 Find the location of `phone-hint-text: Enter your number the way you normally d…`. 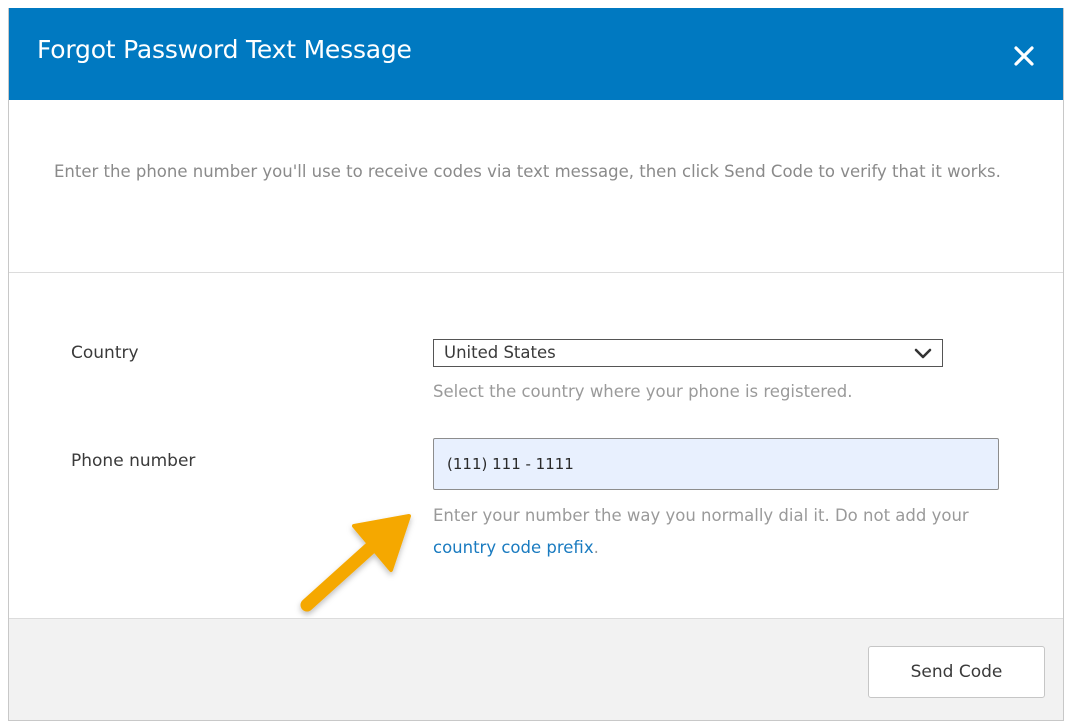

phone-hint-text: Enter your number the way you normally d… is located at coordinates (701, 515).